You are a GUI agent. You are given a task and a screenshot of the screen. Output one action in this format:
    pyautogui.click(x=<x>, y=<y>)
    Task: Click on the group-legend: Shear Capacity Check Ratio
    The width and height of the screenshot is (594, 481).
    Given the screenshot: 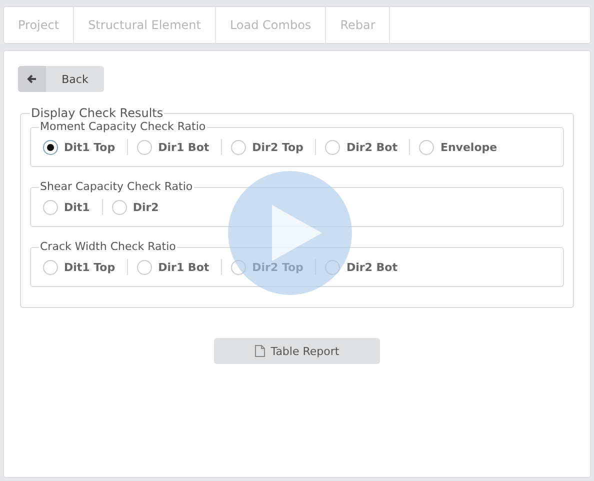 What is the action you would take?
    pyautogui.click(x=116, y=187)
    